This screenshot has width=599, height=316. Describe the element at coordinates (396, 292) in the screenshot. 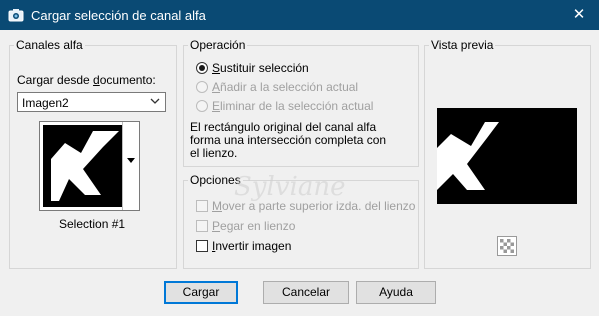

I see `help-button: Ayuda` at that location.